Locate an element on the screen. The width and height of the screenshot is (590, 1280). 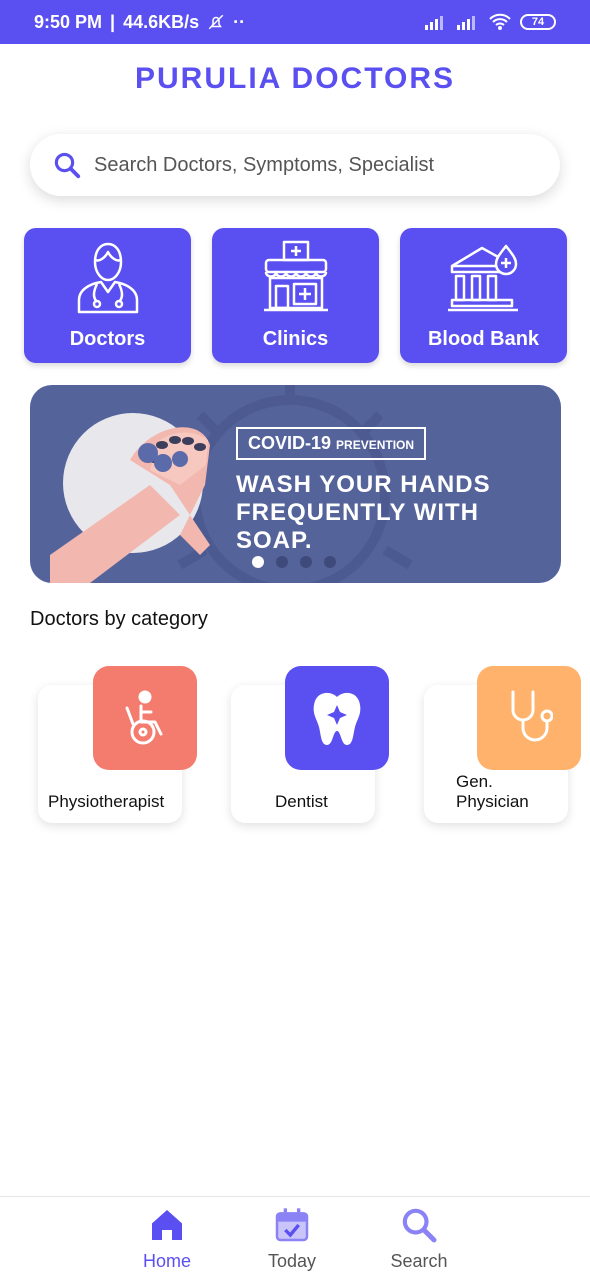
wifi-icon is located at coordinates (500, 21).